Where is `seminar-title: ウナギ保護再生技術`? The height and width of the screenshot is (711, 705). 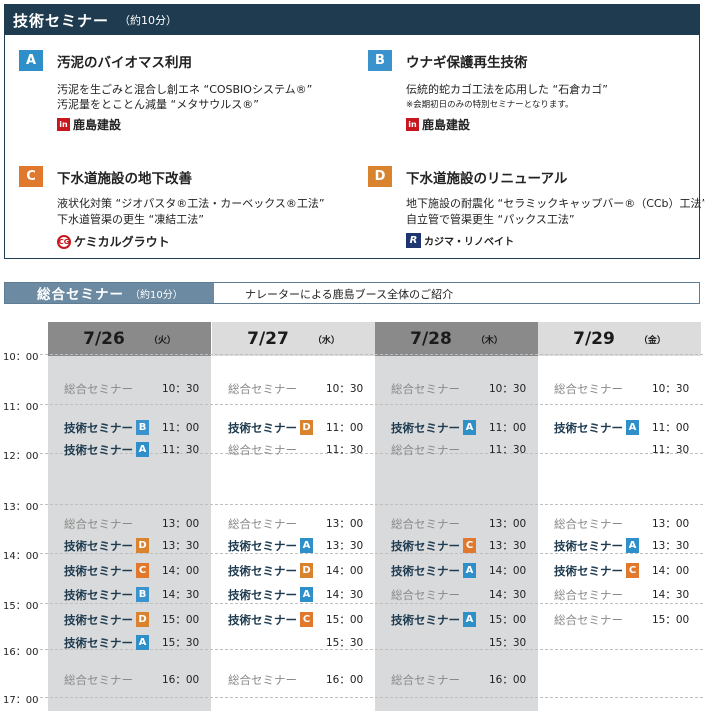
seminar-title: ウナギ保護再生技術 is located at coordinates (467, 63).